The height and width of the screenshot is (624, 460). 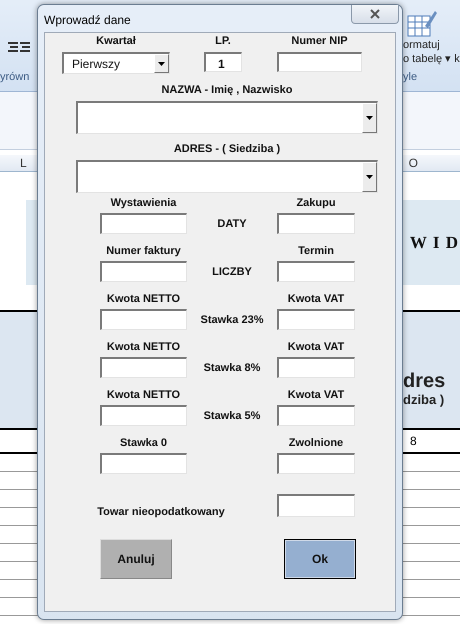 I want to click on input-field: 1, so click(x=223, y=62).